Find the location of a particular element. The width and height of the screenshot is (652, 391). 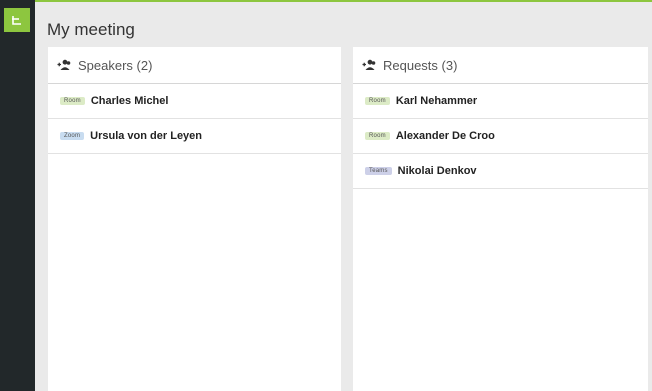

zoom-badge: Zoom is located at coordinates (72, 136).